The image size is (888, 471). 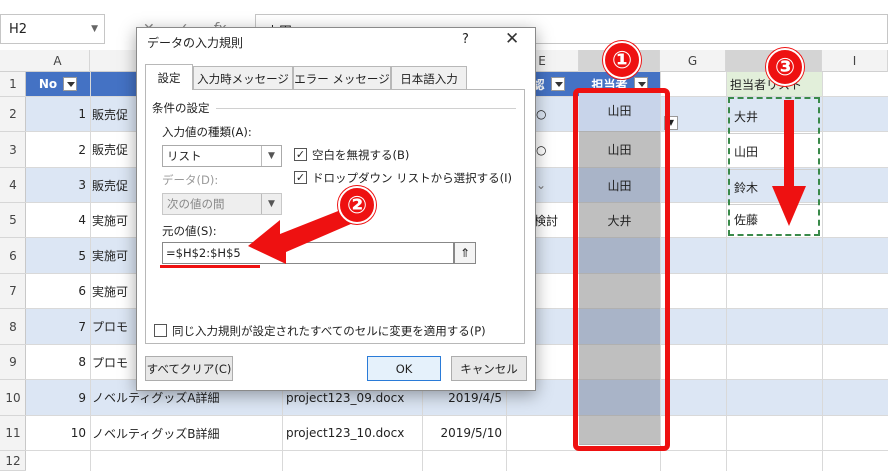 I want to click on row-header: 3, so click(x=13, y=150).